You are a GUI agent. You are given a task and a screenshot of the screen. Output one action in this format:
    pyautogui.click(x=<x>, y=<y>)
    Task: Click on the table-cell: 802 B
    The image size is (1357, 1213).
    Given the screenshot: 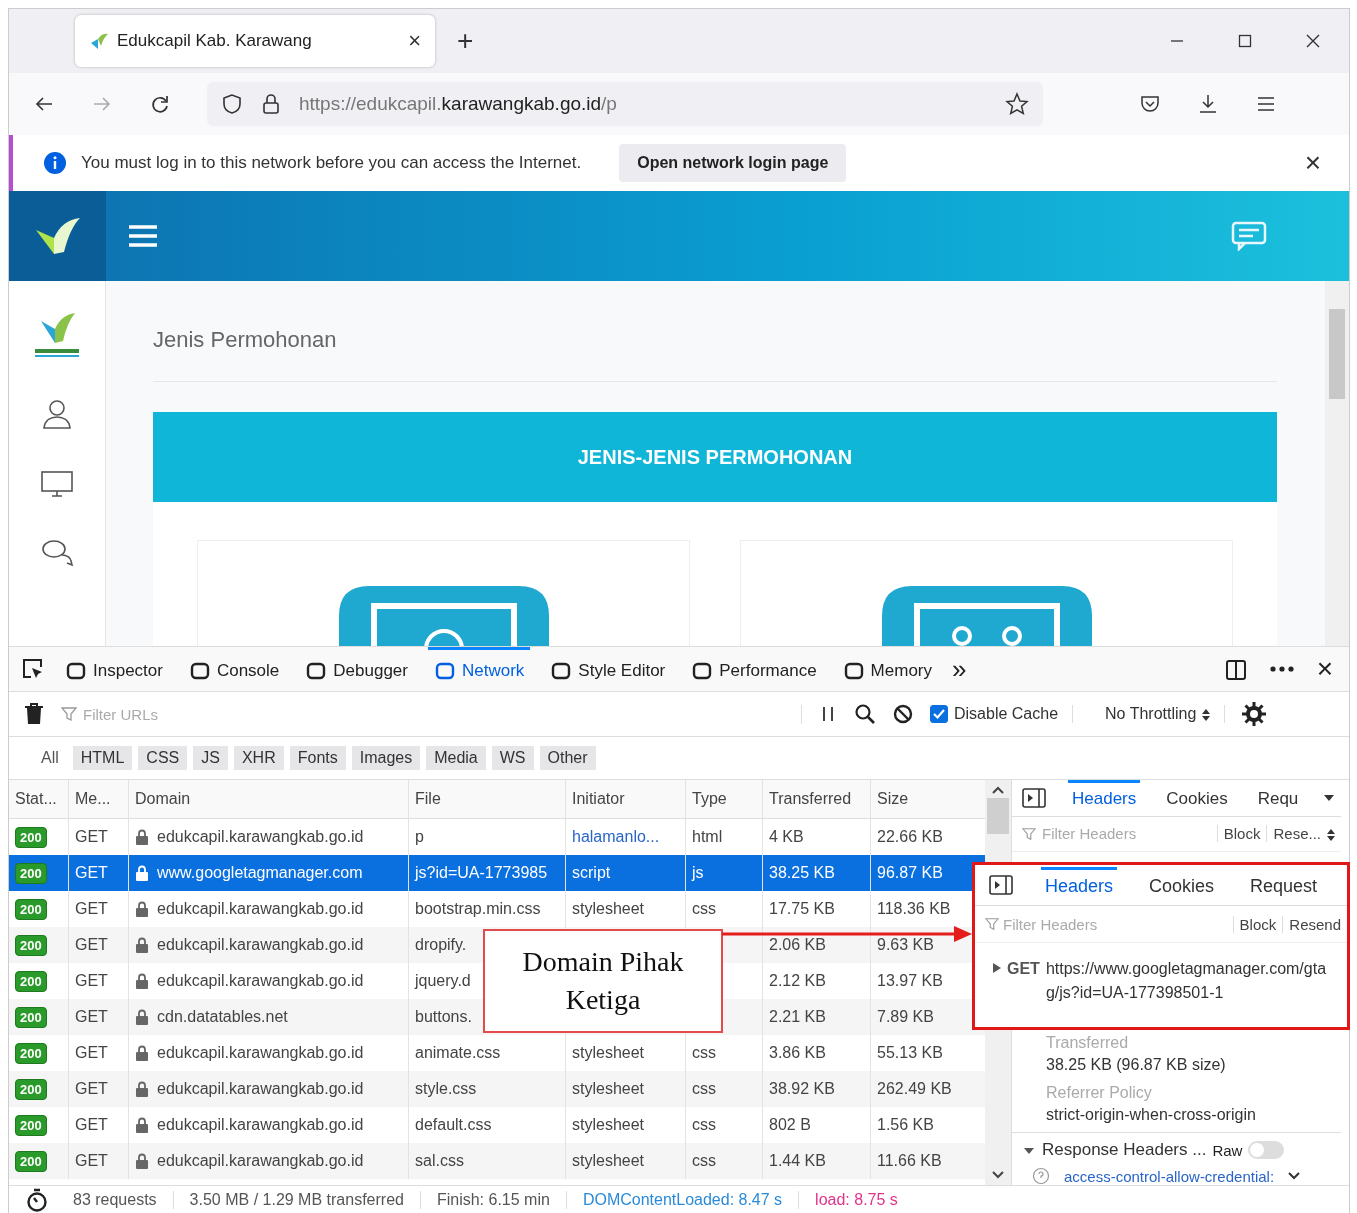 What is the action you would take?
    pyautogui.click(x=790, y=1125)
    